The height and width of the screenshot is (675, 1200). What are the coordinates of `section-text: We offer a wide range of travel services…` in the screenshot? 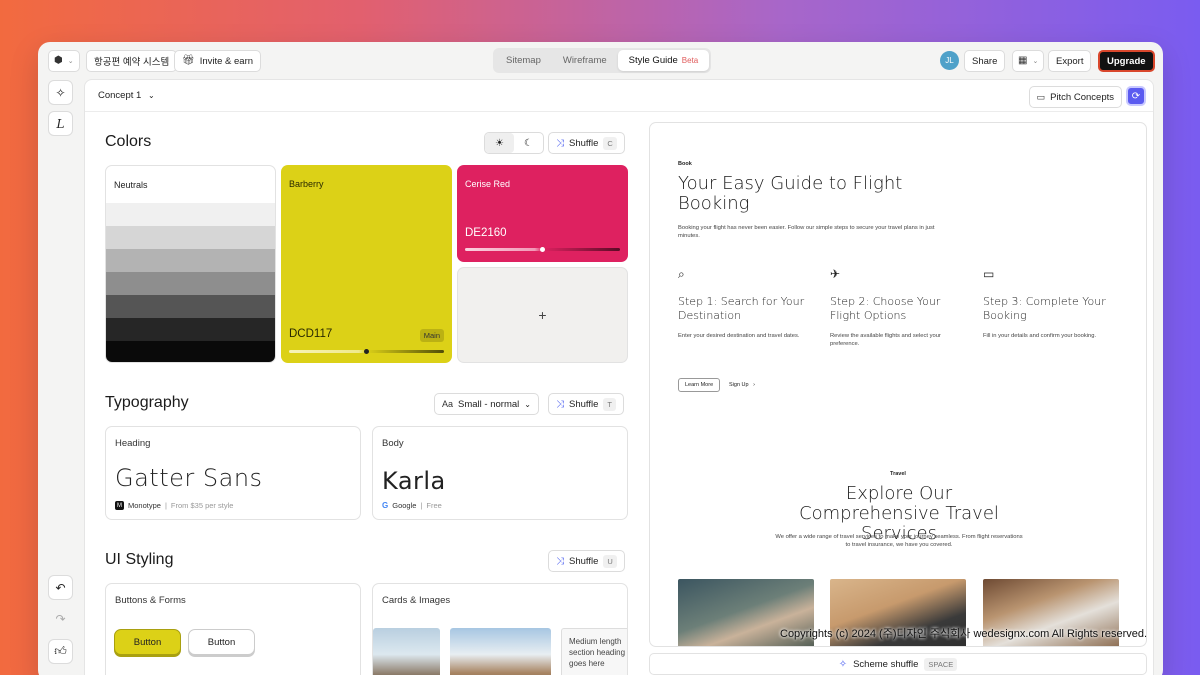 It's located at (899, 541).